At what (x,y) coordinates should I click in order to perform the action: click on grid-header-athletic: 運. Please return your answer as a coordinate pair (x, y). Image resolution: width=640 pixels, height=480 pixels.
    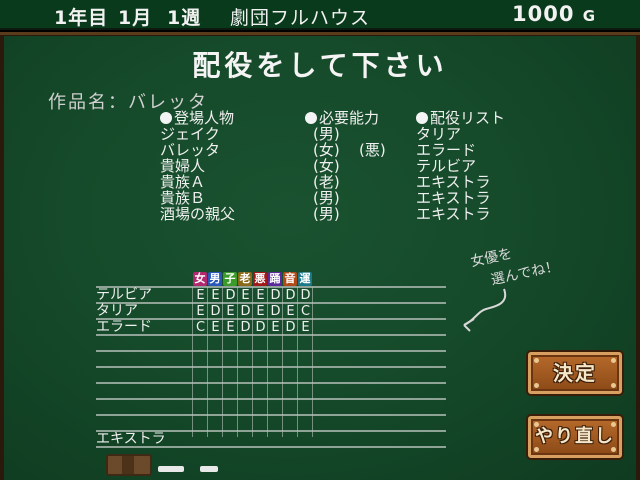
    Looking at the image, I should click on (305, 279).